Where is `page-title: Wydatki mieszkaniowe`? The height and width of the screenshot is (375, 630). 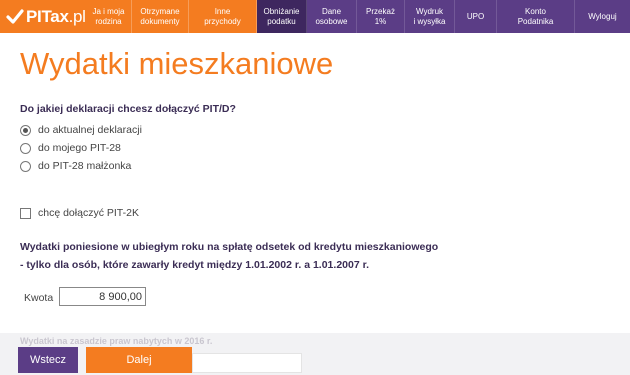
page-title: Wydatki mieszkaniowe is located at coordinates (177, 63).